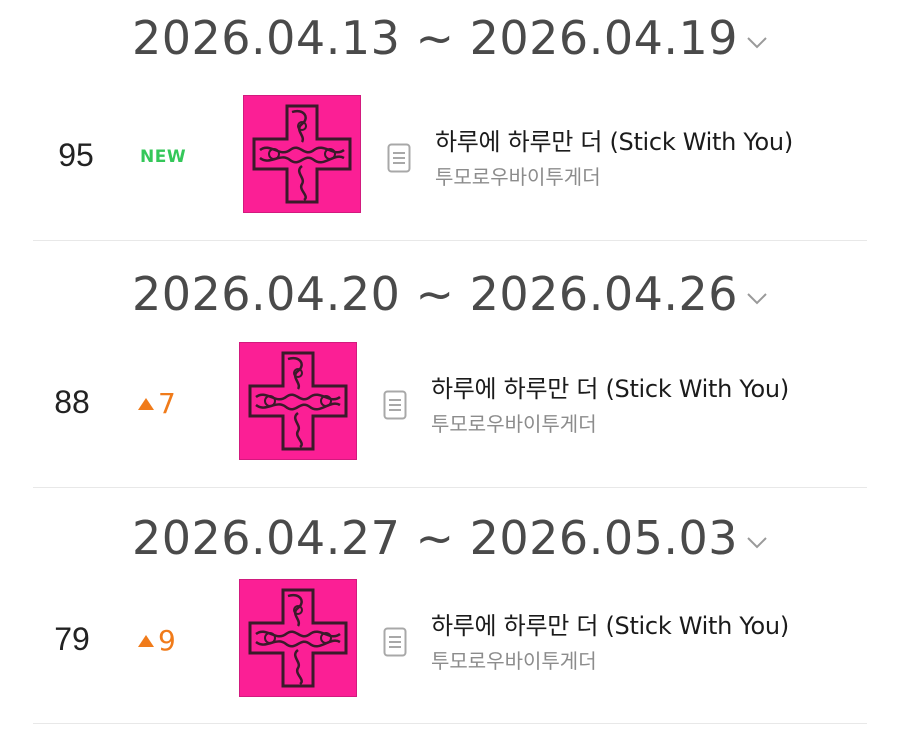 The height and width of the screenshot is (739, 900). Describe the element at coordinates (72, 402) in the screenshot. I see `rank-number: 88` at that location.